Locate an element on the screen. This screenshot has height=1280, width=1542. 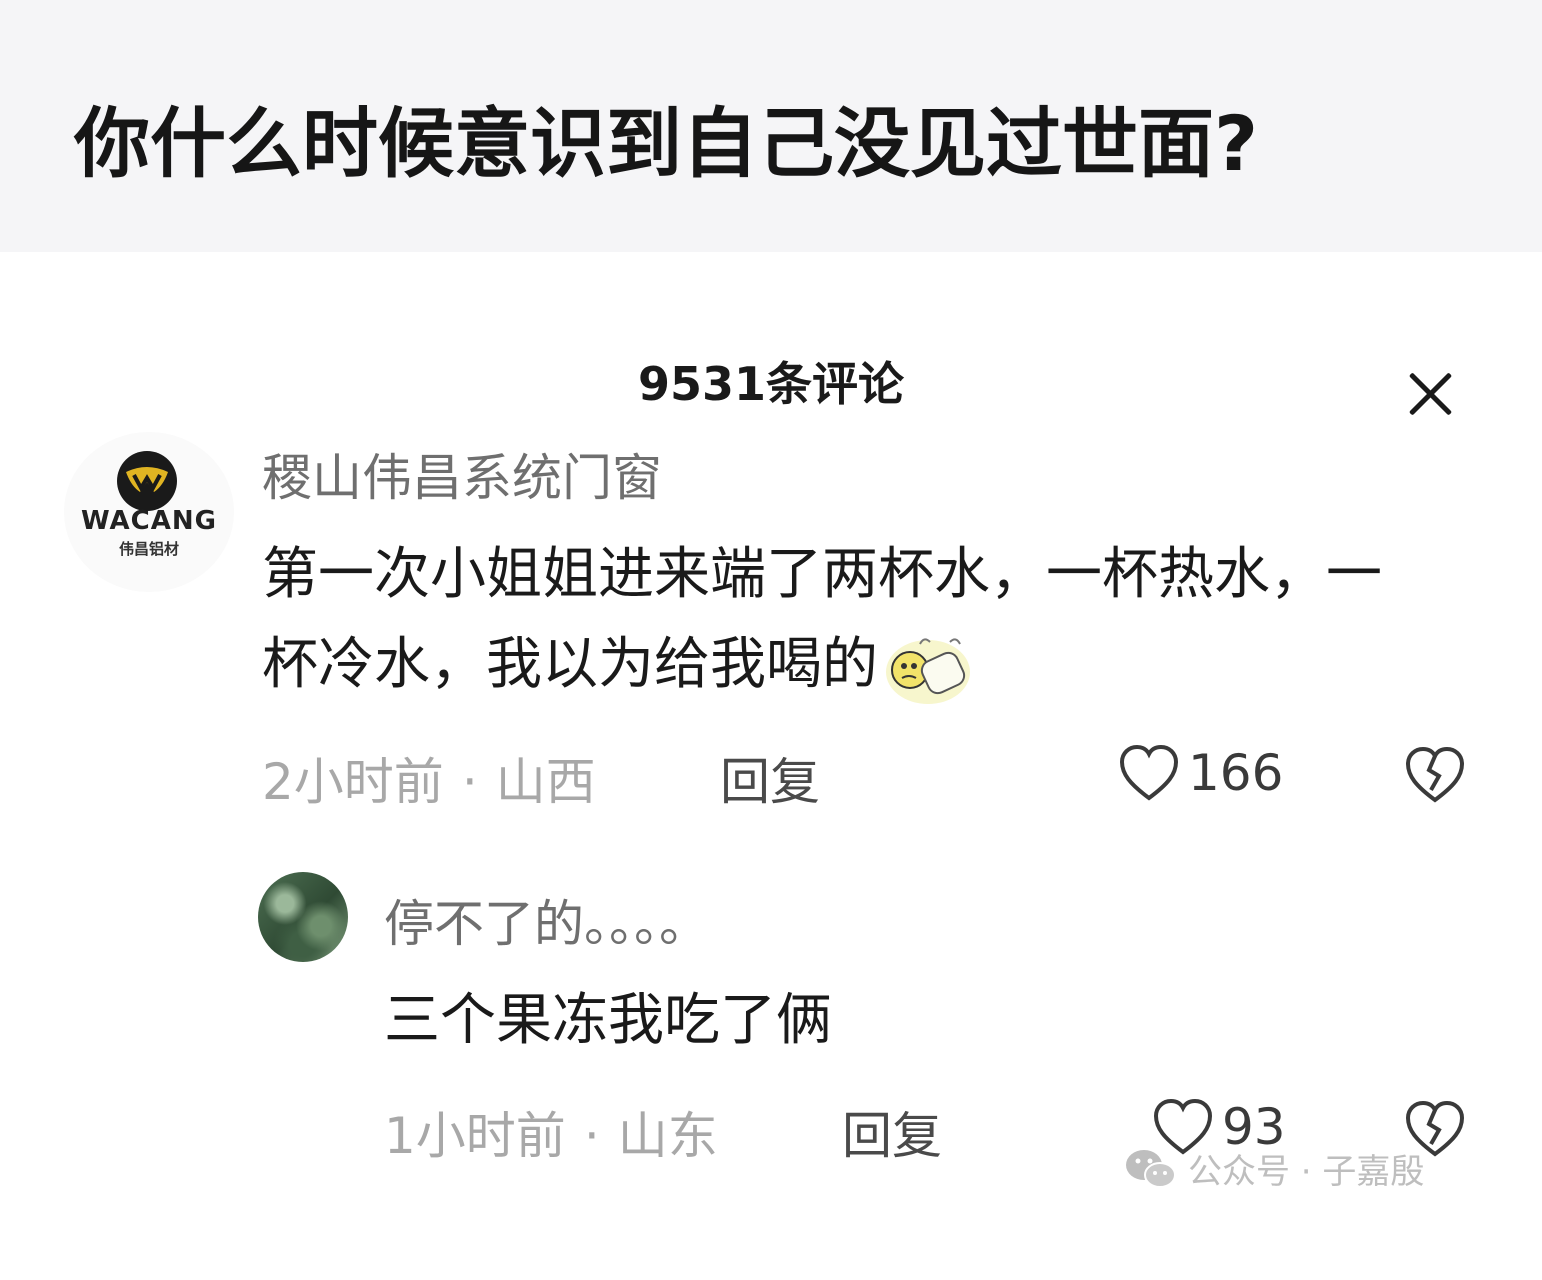
watermark: 公众号 · 子嘉殷 is located at coordinates (1274, 1168).